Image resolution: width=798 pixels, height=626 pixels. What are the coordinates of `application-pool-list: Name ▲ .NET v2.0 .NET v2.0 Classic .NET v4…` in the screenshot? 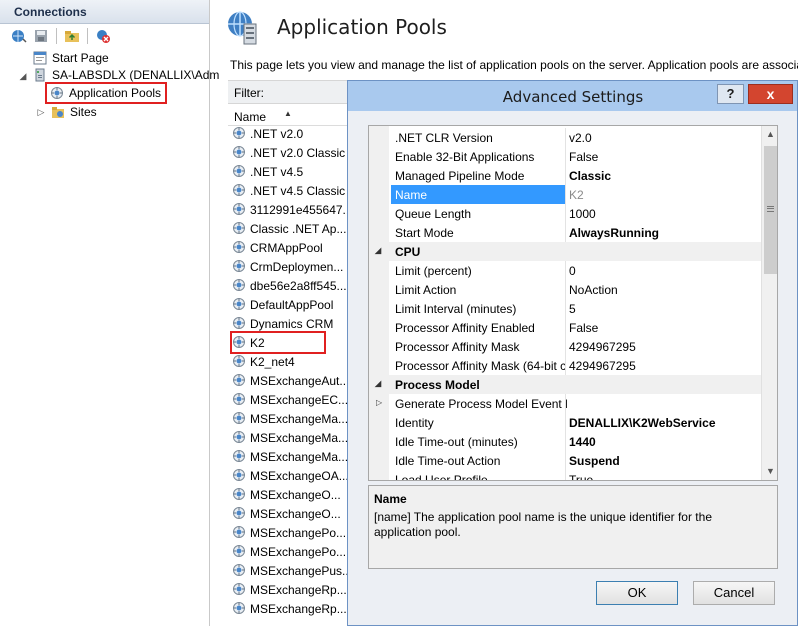 It's located at (288, 365).